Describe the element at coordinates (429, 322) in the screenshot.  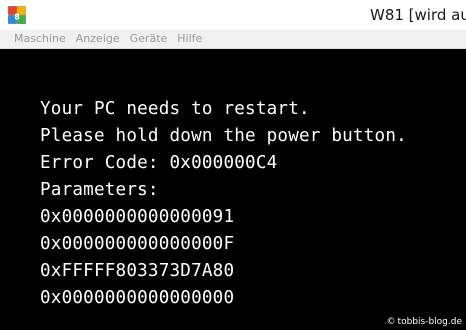
I see `watermark-text: tobbis-blog.de` at that location.